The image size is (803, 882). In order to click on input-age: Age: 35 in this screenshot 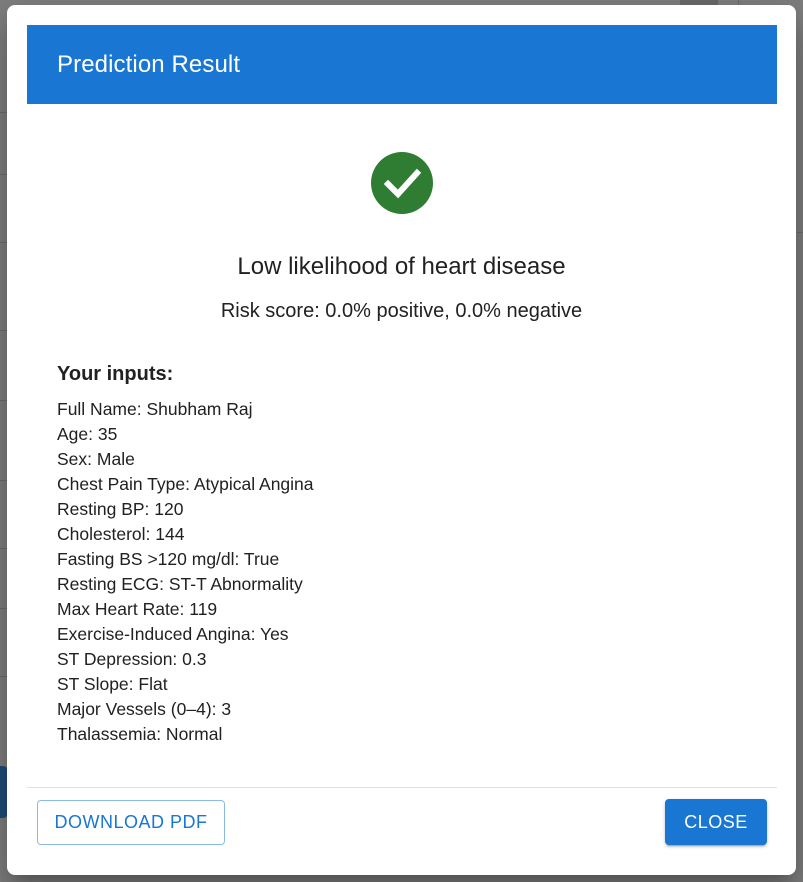, I will do `click(87, 434)`.